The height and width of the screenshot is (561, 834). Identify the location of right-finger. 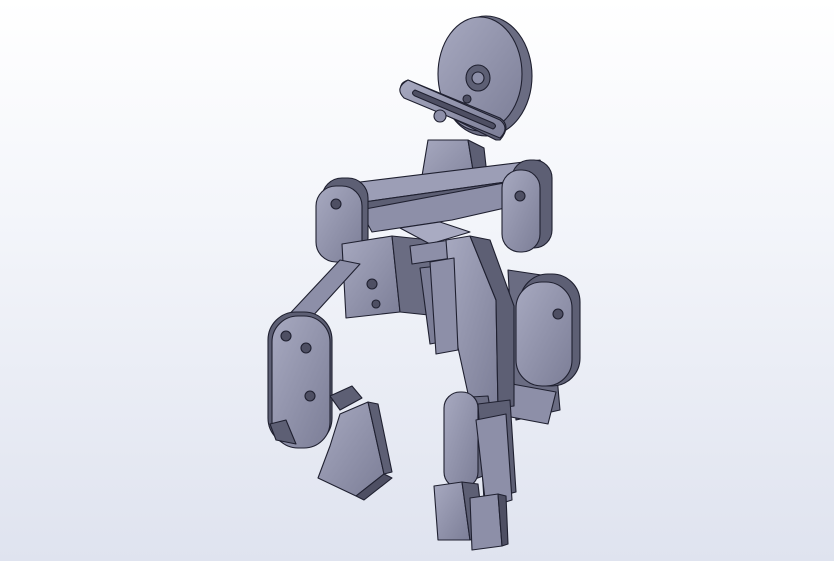
(543, 347).